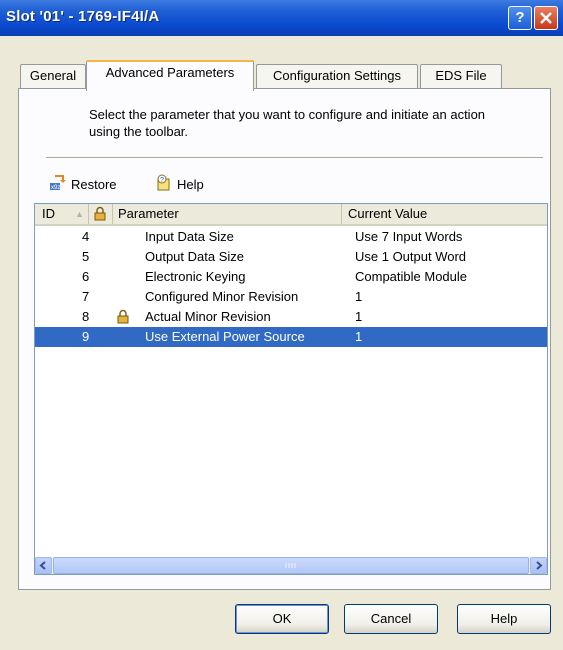 The height and width of the screenshot is (650, 563). I want to click on scroll-thumb, so click(291, 565).